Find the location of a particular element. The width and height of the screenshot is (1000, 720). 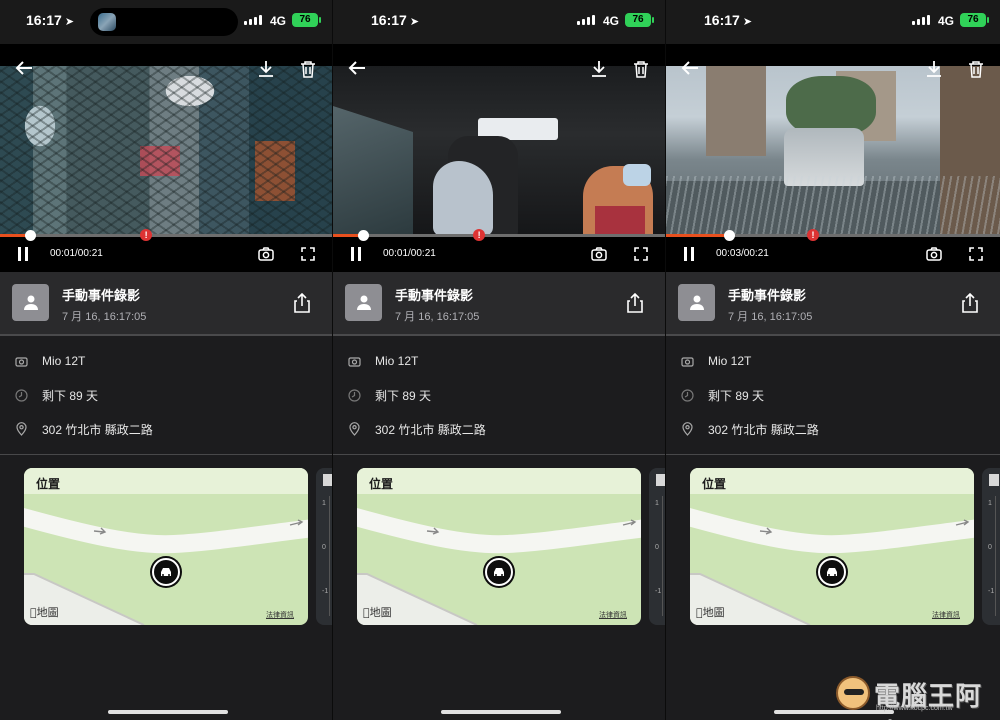

status-time-text: 16:17 is located at coordinates (722, 20).